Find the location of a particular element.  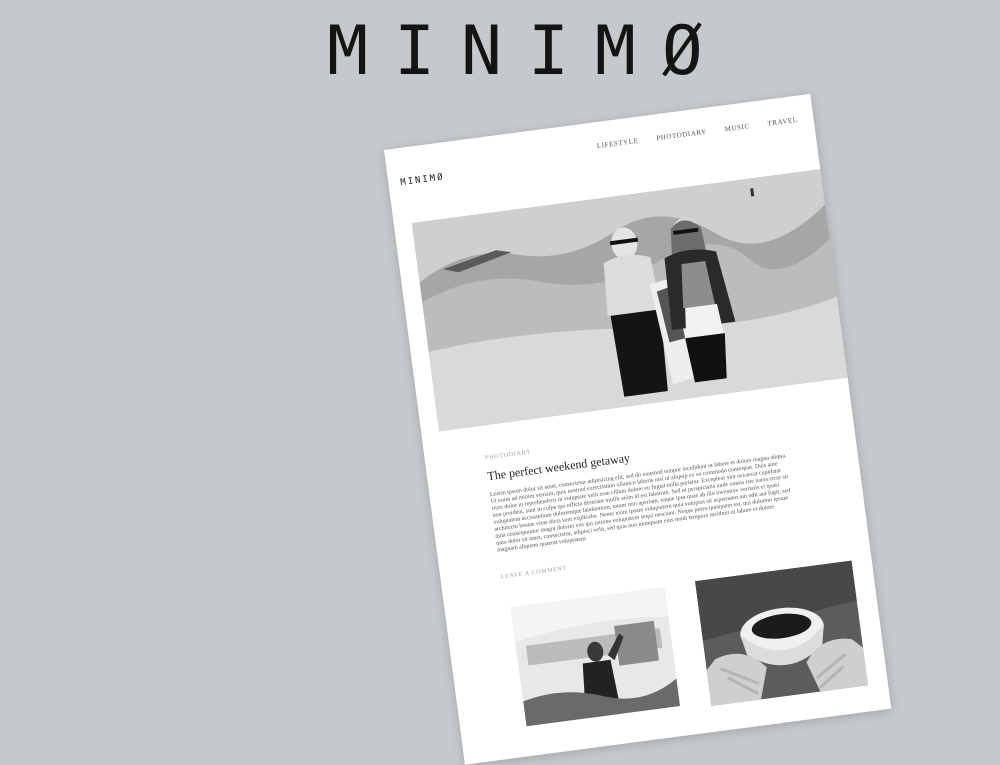

nav-item-photodiary: PHOTODIARY is located at coordinates (682, 135).